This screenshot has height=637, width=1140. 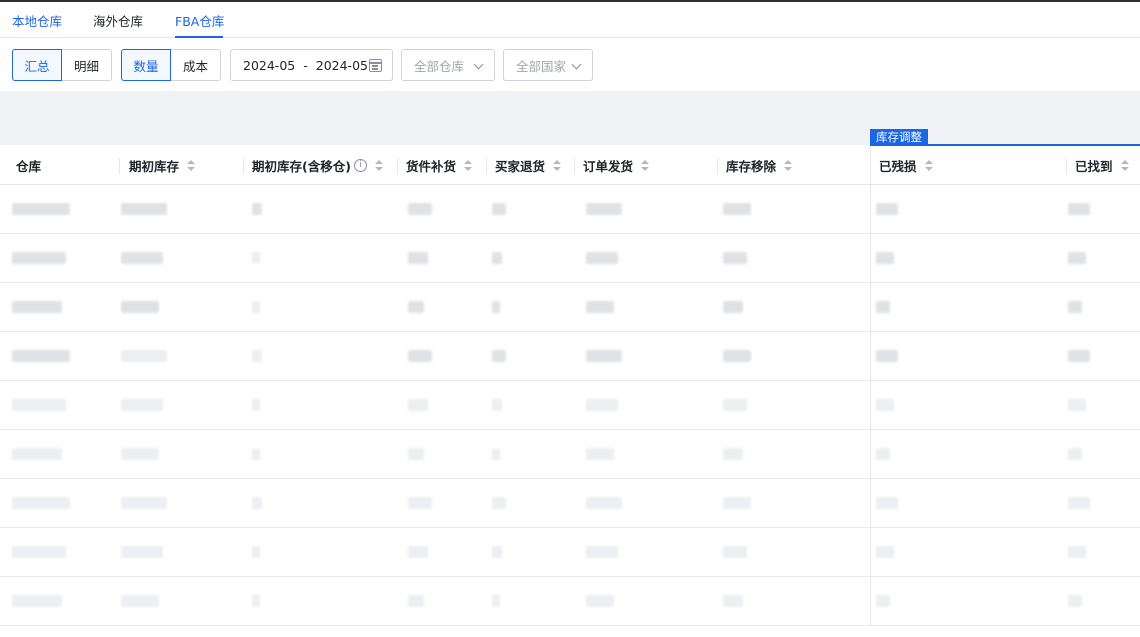 I want to click on column-header-order-shipped: 订单发货, so click(x=616, y=165).